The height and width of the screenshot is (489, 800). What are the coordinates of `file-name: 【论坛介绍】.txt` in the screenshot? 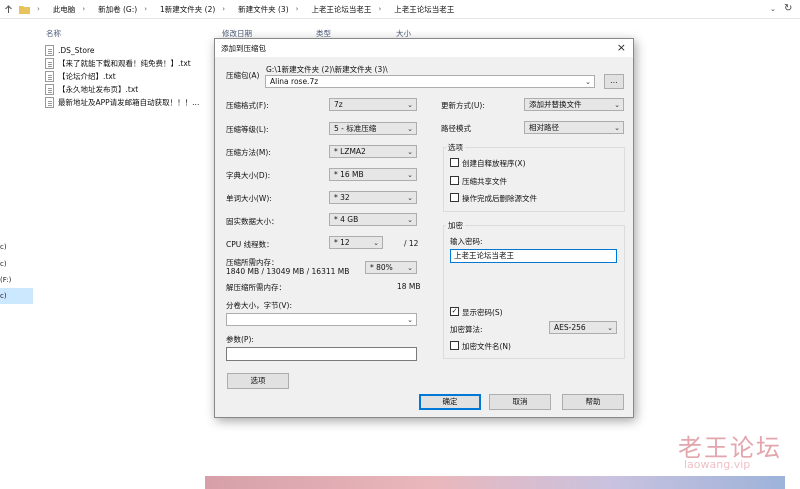 It's located at (87, 76).